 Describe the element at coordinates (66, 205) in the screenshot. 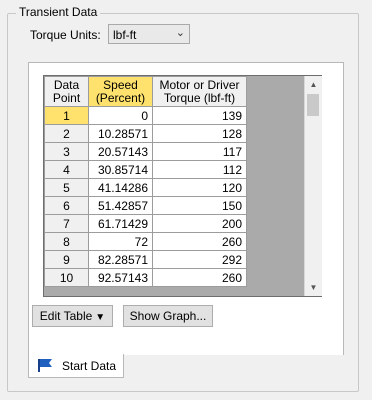

I see `row-header: 6` at that location.